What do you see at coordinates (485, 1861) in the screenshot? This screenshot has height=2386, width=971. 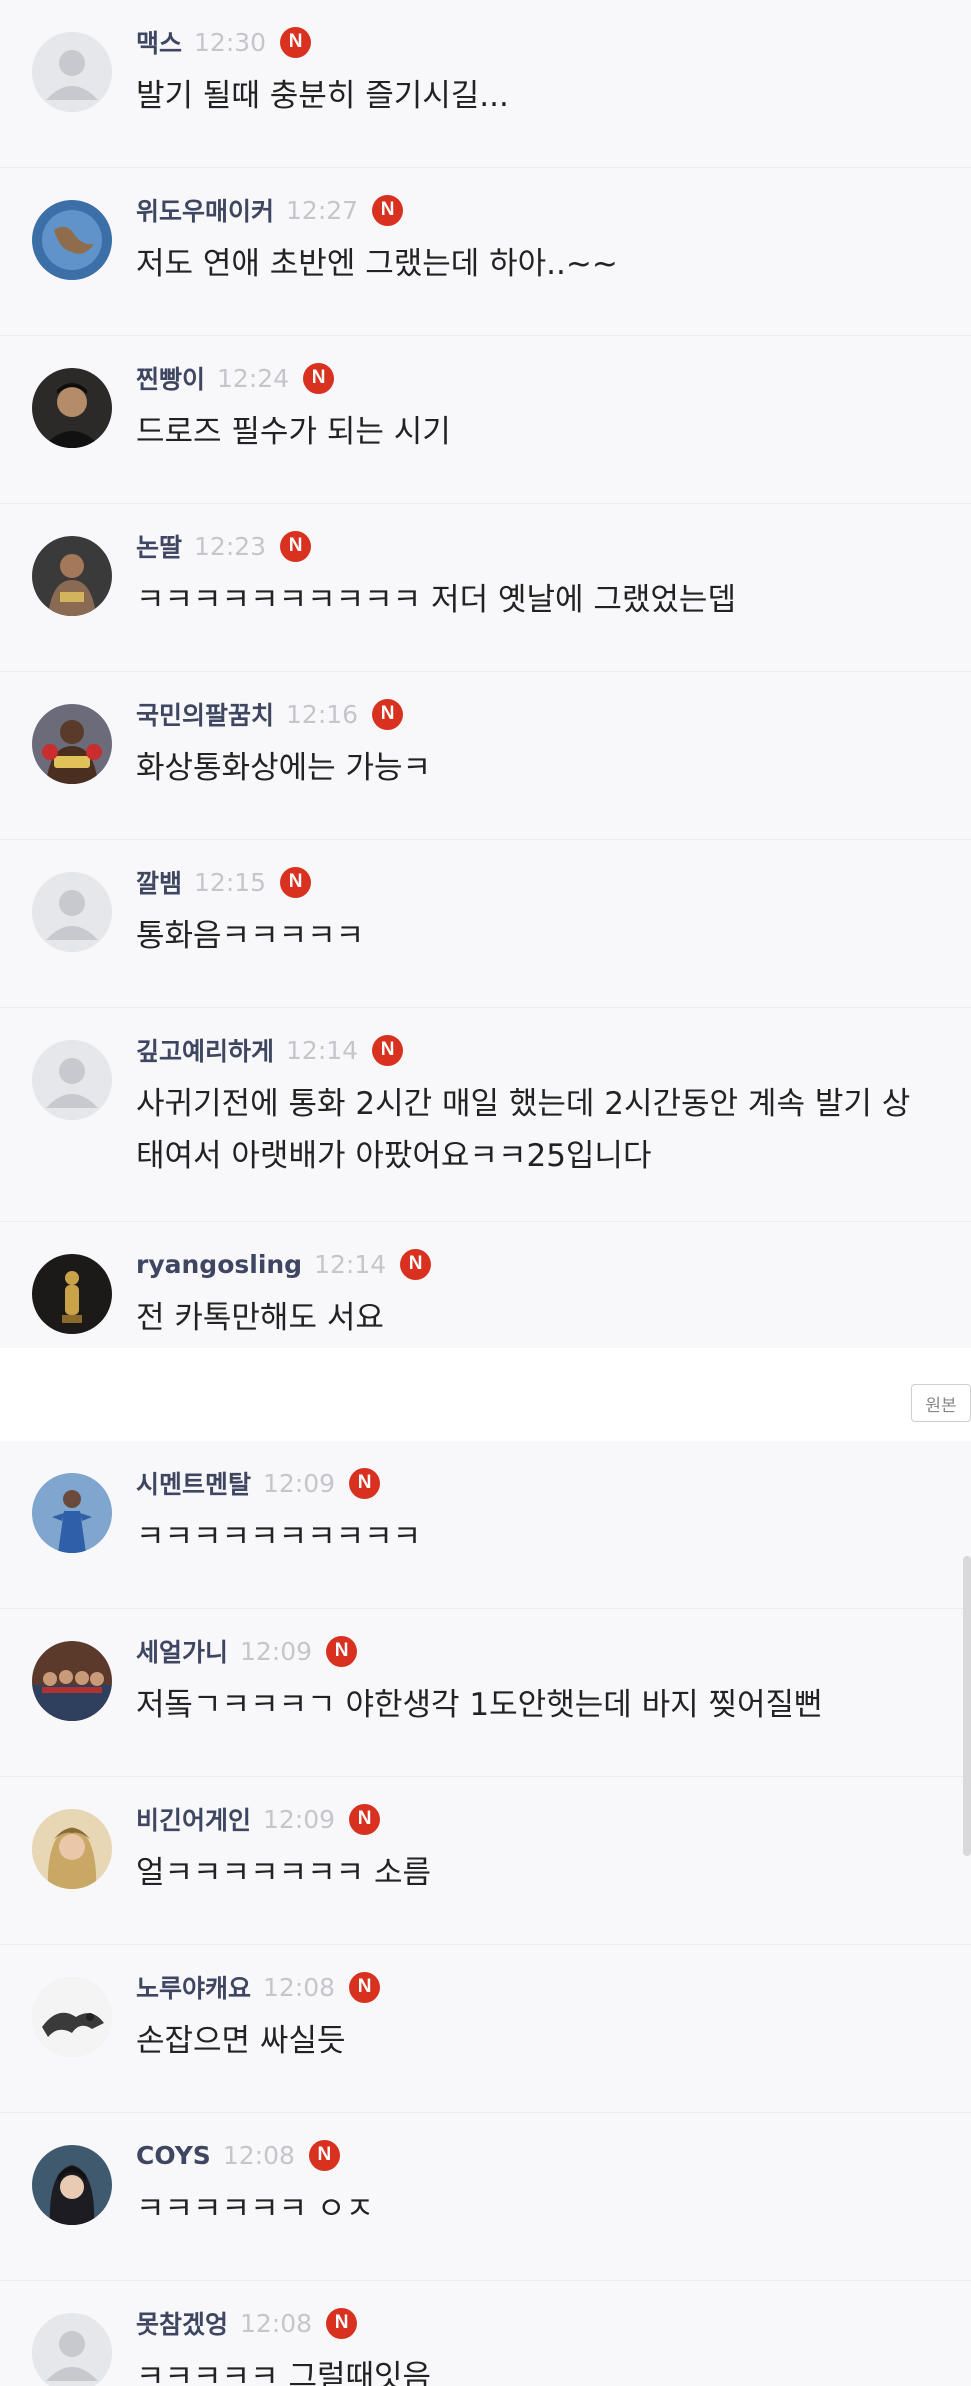 I see `comment-item: 비긴어게인 12:09 N 얼ㅋㅋㅋㅋㅋㅋㅋ 소름` at bounding box center [485, 1861].